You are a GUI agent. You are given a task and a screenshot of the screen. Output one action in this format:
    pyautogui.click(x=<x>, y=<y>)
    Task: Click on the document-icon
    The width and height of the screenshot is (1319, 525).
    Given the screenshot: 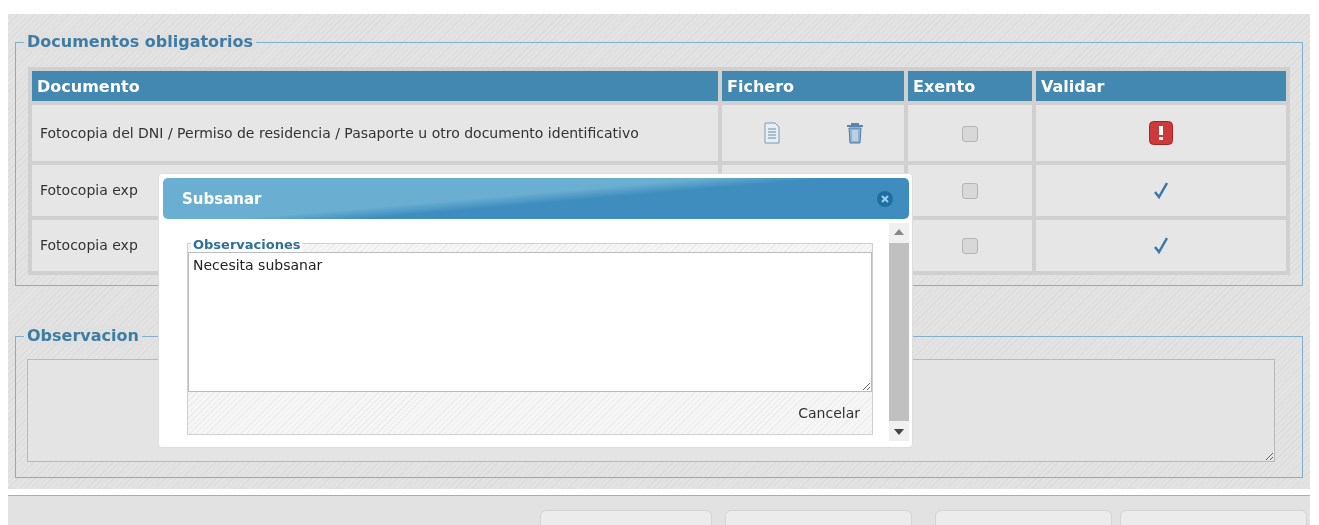 What is the action you would take?
    pyautogui.click(x=771, y=133)
    